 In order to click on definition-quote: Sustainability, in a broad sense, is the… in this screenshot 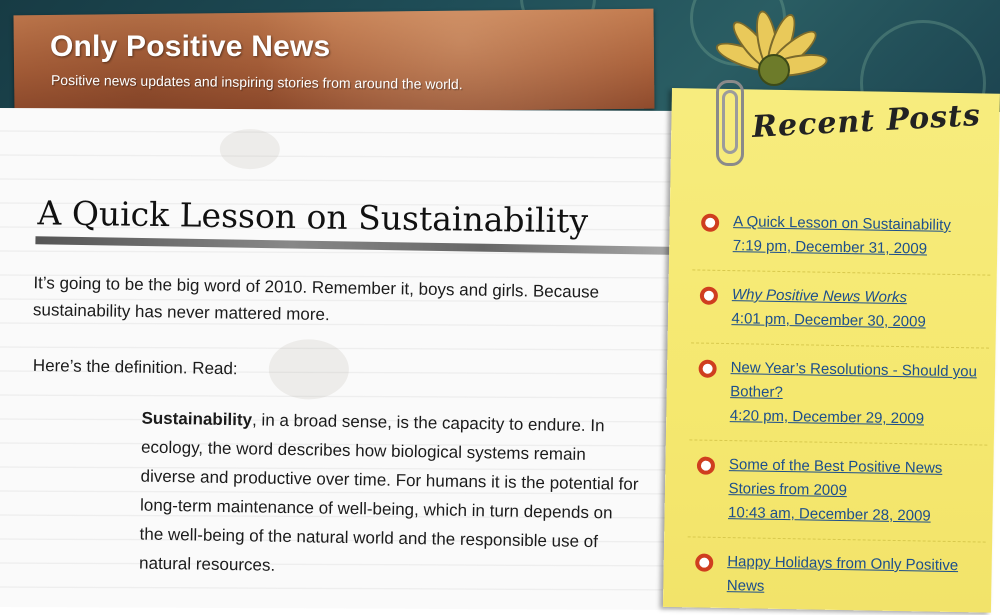, I will do `click(390, 495)`.